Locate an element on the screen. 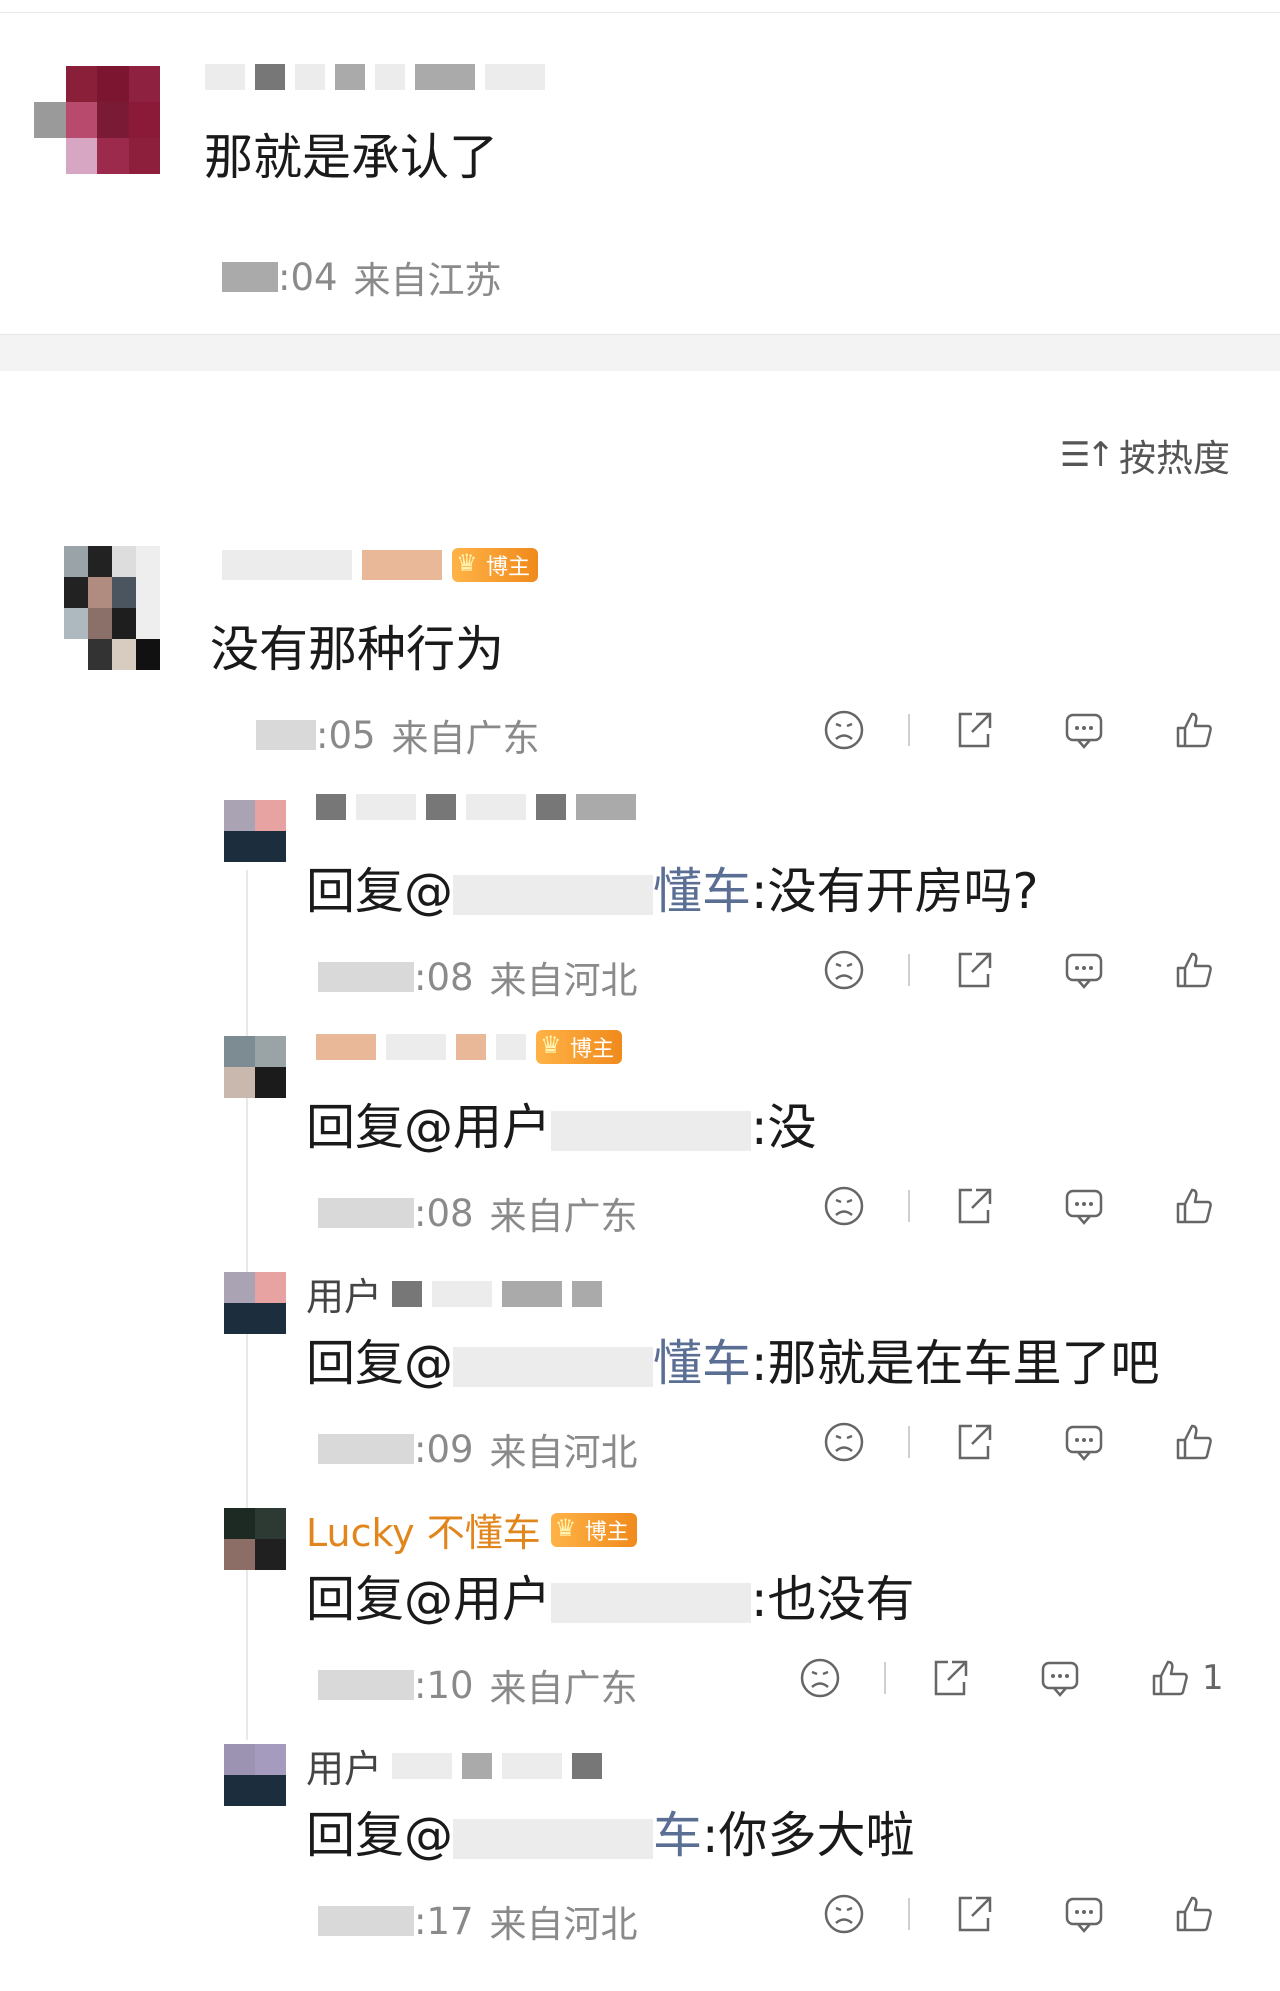  sort-icon: ☰↑ is located at coordinates (1087, 455).